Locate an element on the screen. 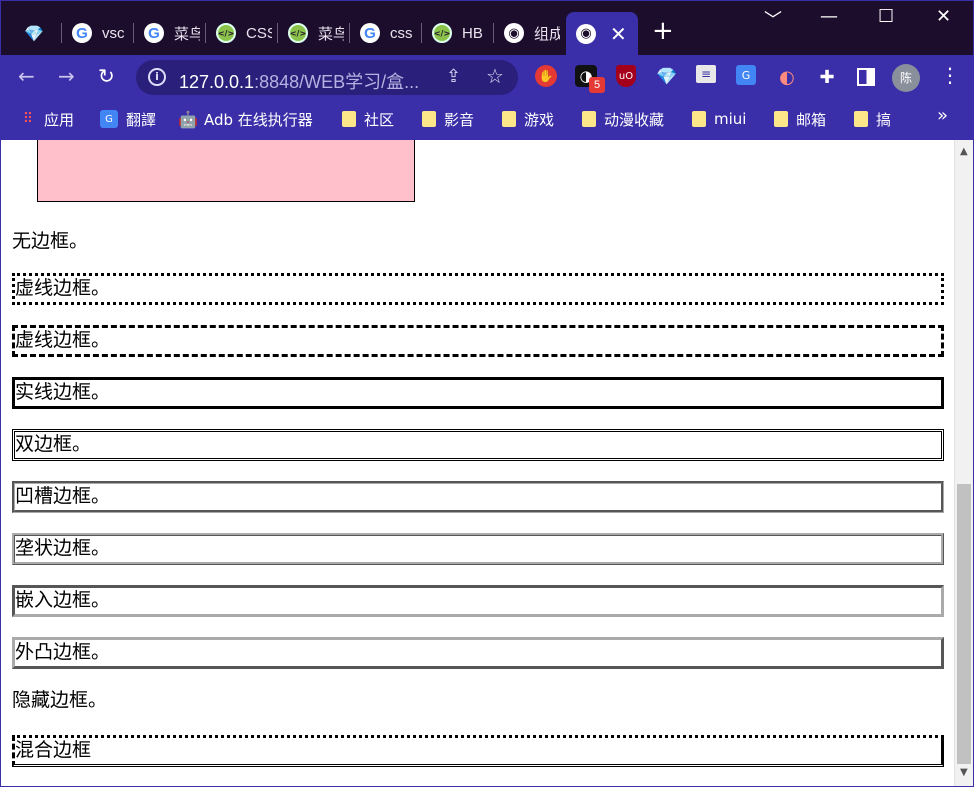 The width and height of the screenshot is (974, 787). bookmark-label: 邮箱 is located at coordinates (811, 119).